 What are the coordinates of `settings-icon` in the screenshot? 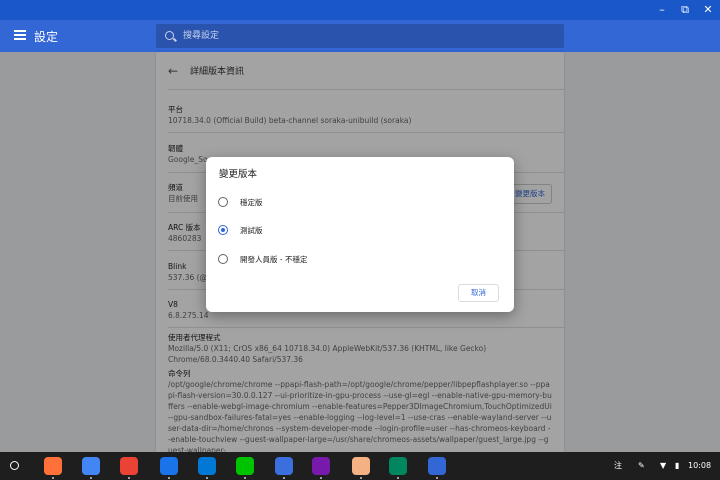 It's located at (437, 466).